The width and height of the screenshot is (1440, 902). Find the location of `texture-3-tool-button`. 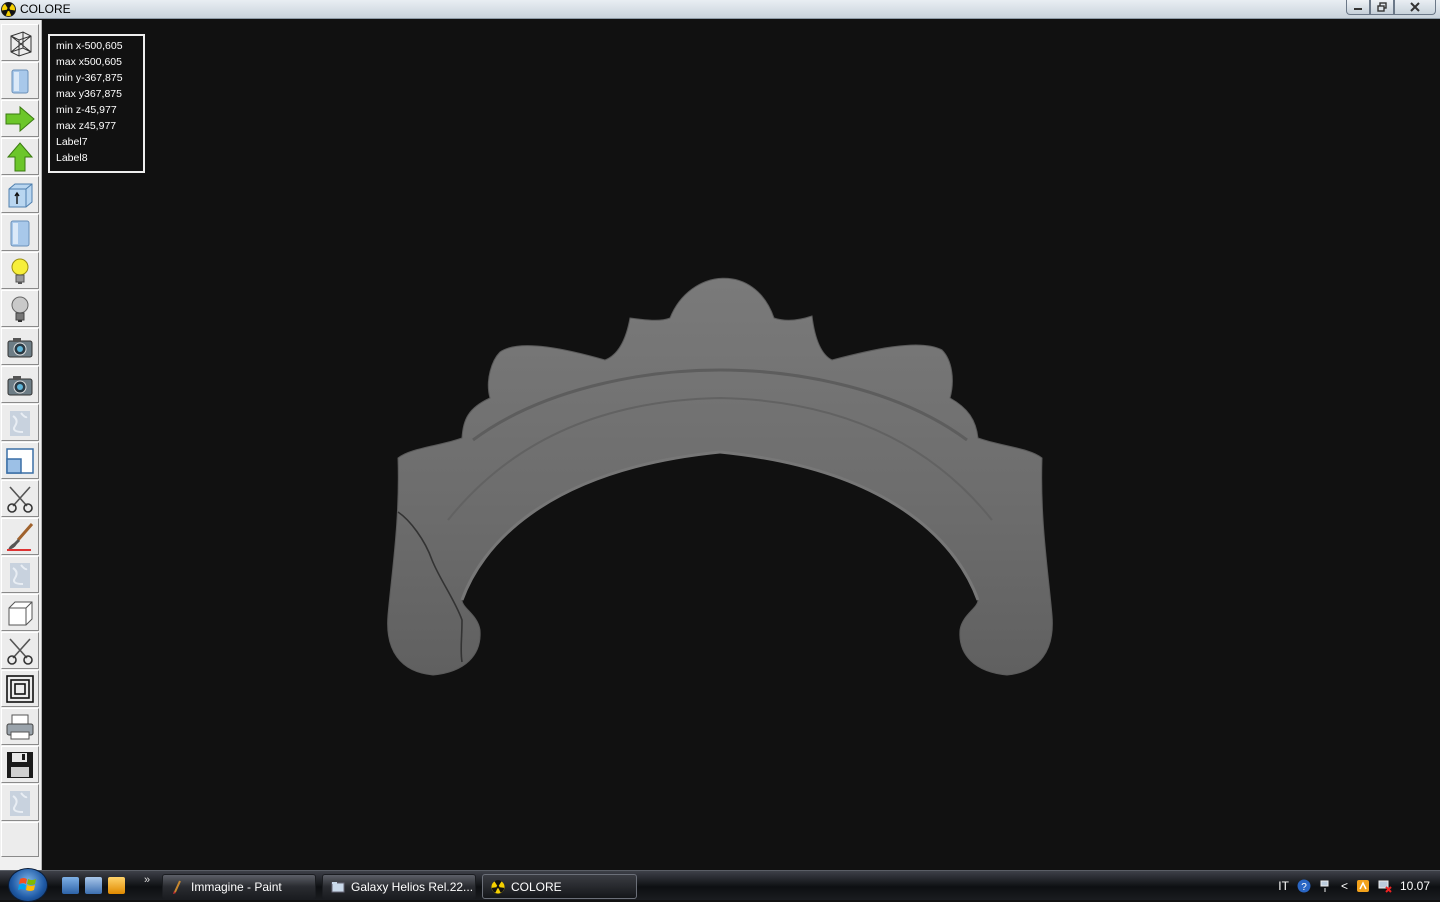

texture-3-tool-button is located at coordinates (20, 802).